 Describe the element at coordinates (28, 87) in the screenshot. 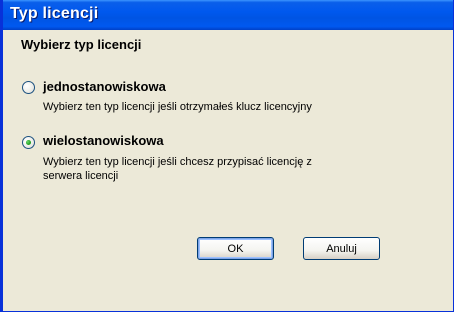

I see `radio-single-seat` at that location.